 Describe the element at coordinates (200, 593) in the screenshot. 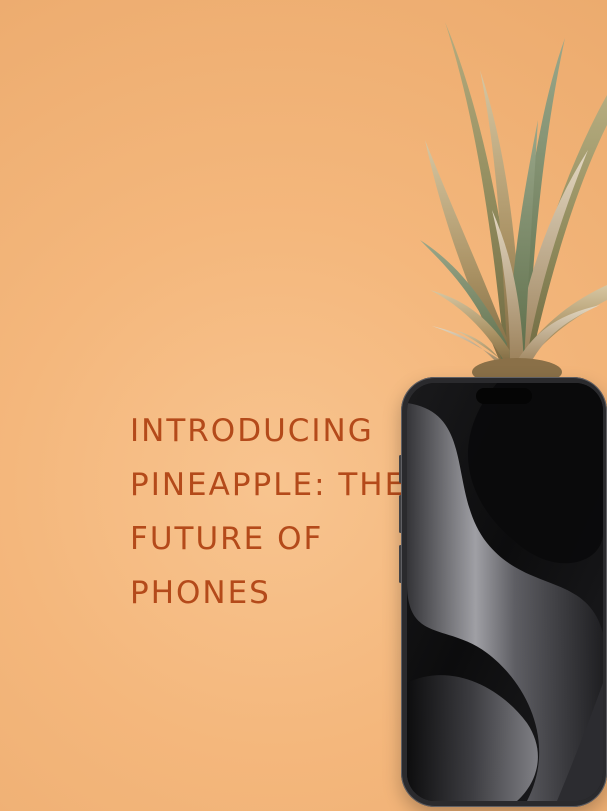

I see `headline-line: PHONES` at that location.